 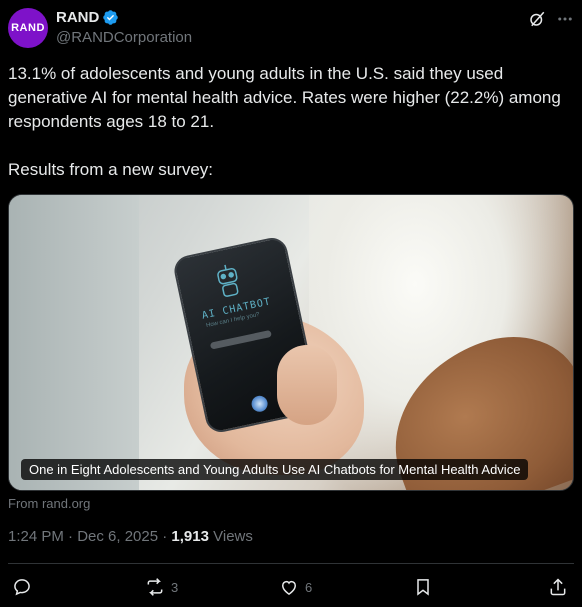 I want to click on reply-button, so click(x=22, y=587).